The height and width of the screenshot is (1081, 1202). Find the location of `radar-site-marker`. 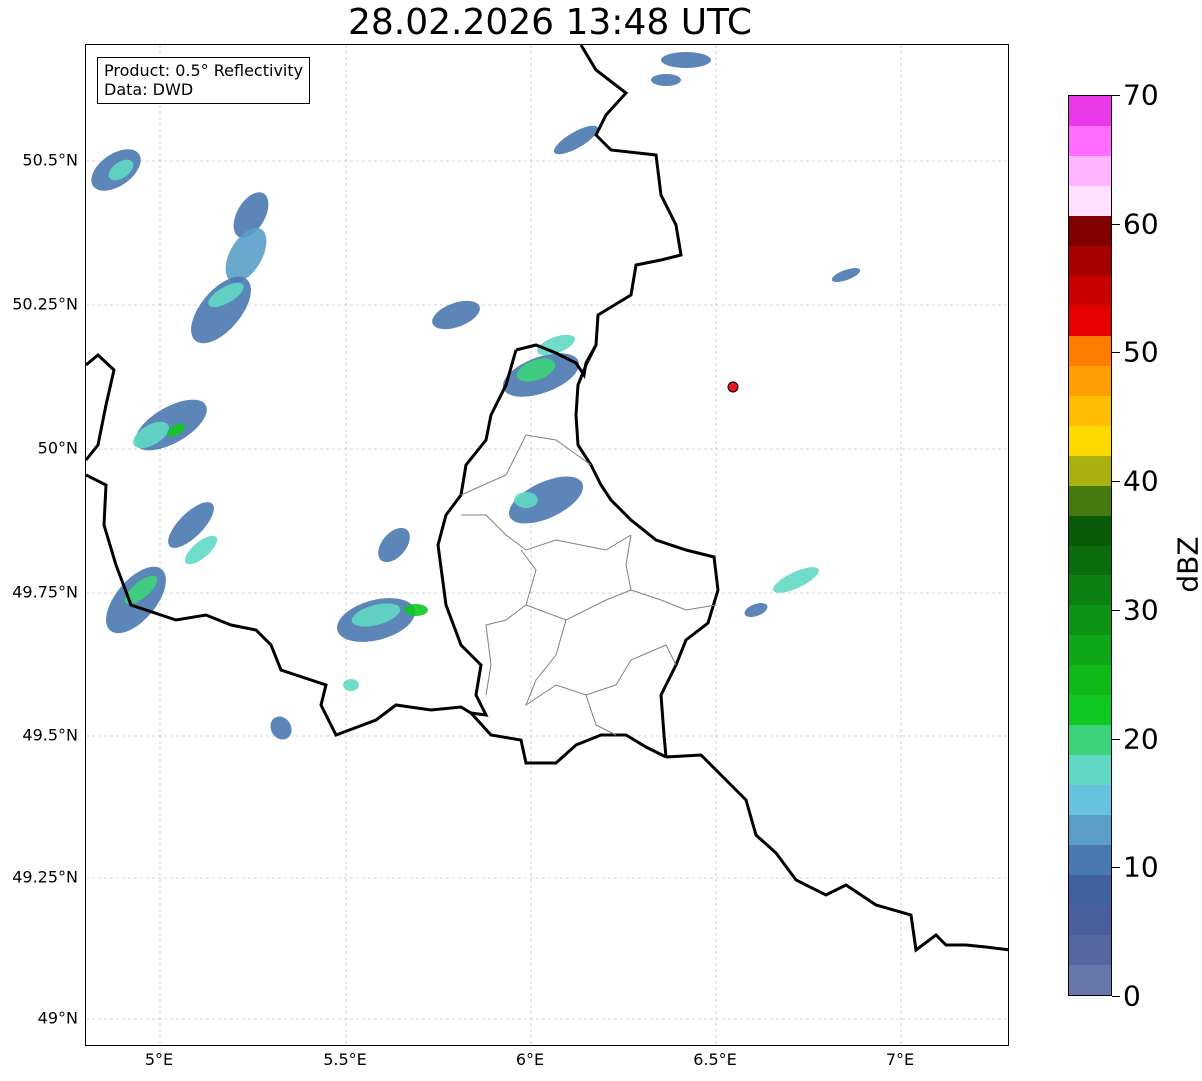

radar-site-marker is located at coordinates (733, 387).